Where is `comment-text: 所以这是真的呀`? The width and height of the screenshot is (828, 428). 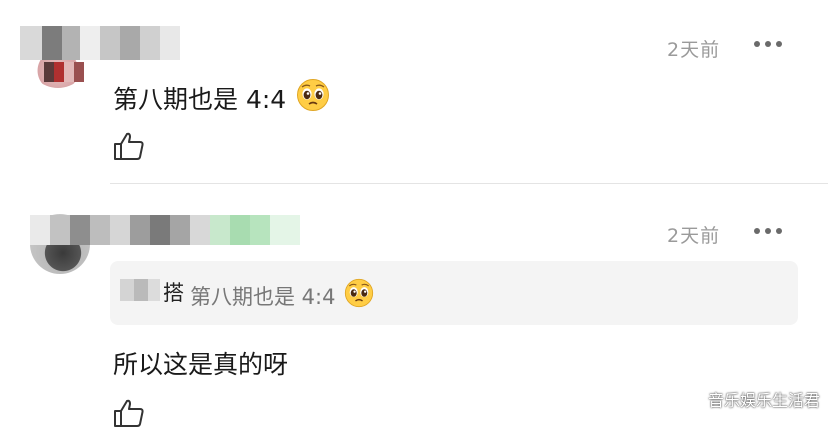 comment-text: 所以这是真的呀 is located at coordinates (201, 364).